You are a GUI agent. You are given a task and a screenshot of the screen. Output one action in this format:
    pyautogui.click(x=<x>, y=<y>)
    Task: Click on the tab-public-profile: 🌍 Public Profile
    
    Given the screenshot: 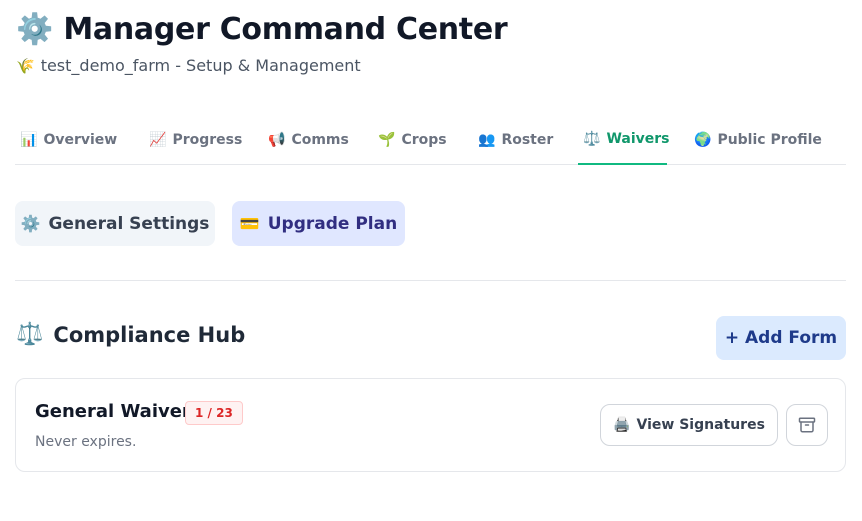 What is the action you would take?
    pyautogui.click(x=755, y=139)
    